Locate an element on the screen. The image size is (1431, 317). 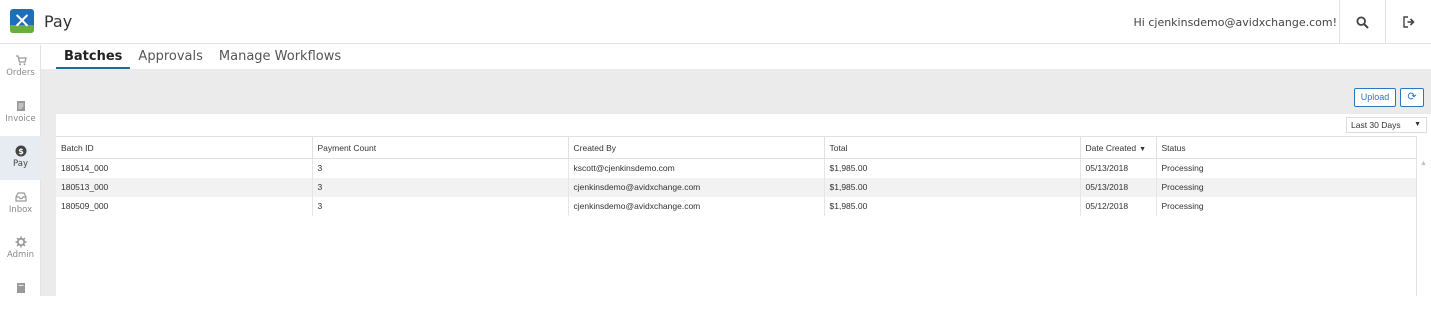
gear-icon is located at coordinates (20, 242).